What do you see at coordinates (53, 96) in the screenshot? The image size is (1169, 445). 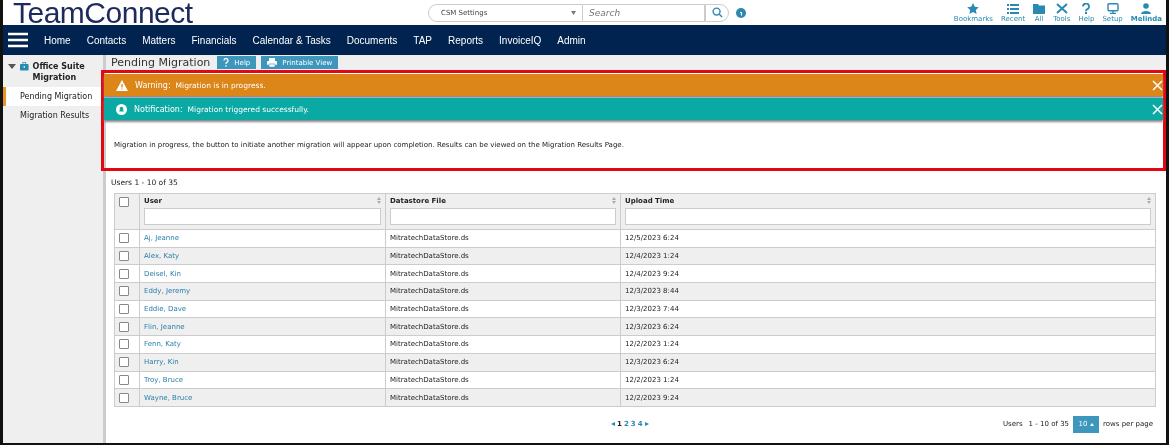 I see `sidebar-item: Pending Migration` at bounding box center [53, 96].